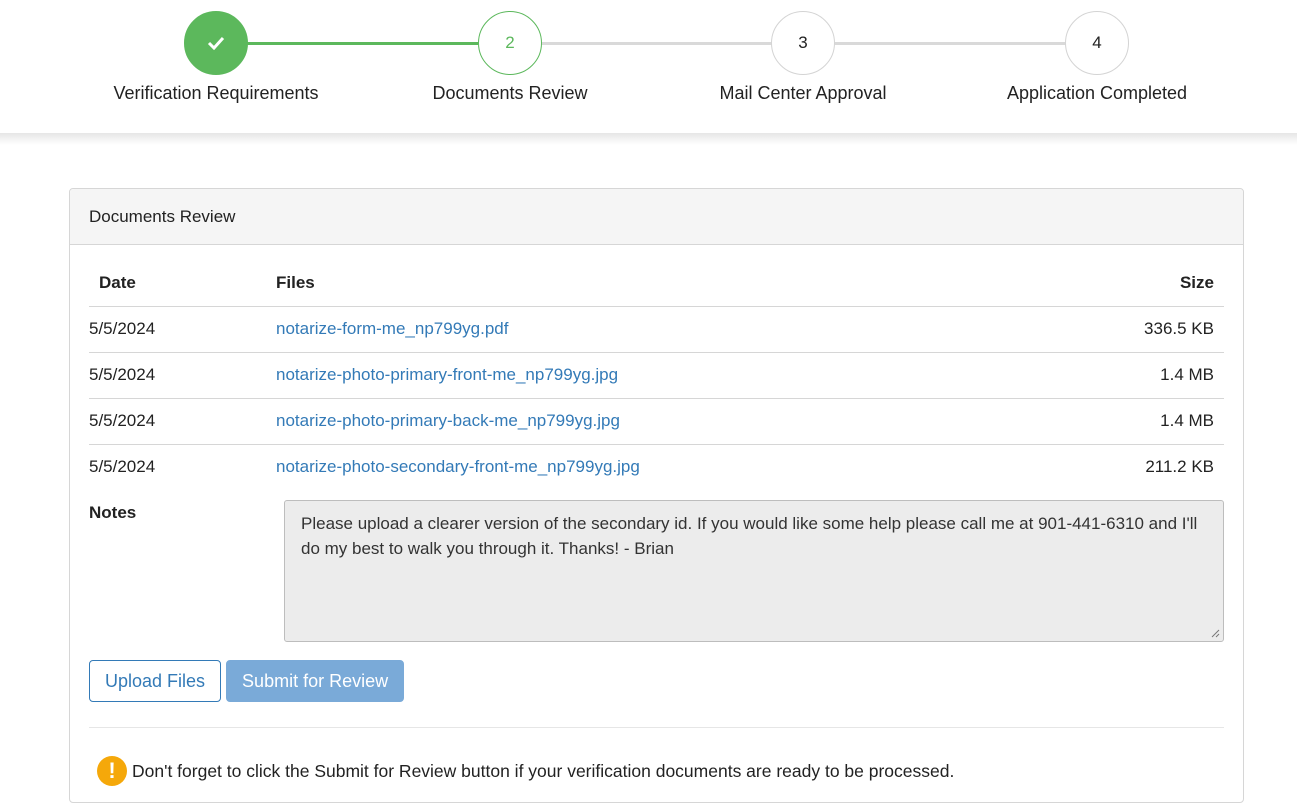  What do you see at coordinates (113, 512) in the screenshot?
I see `notes-label: Notes` at bounding box center [113, 512].